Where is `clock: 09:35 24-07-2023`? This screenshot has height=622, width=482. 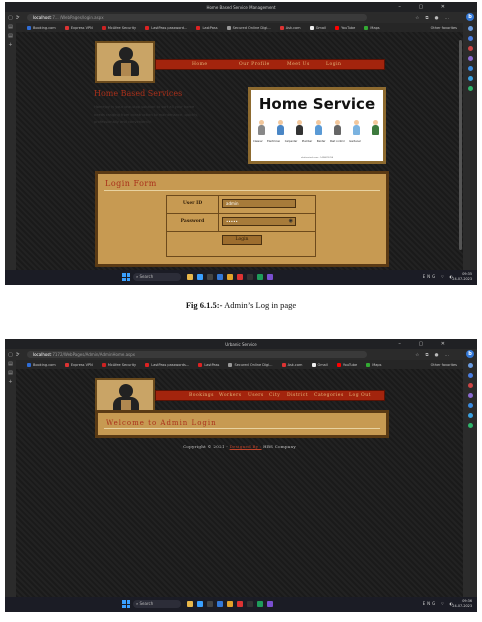
clock: 09:35 24-07-2023 is located at coordinates (462, 277).